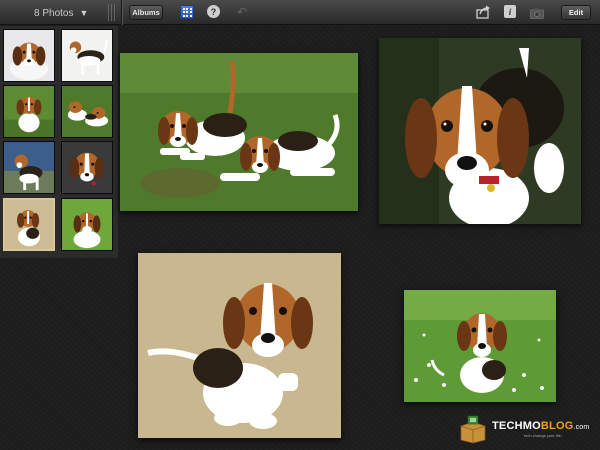  What do you see at coordinates (239, 132) in the screenshot?
I see `photo-two-beagles-grass` at bounding box center [239, 132].